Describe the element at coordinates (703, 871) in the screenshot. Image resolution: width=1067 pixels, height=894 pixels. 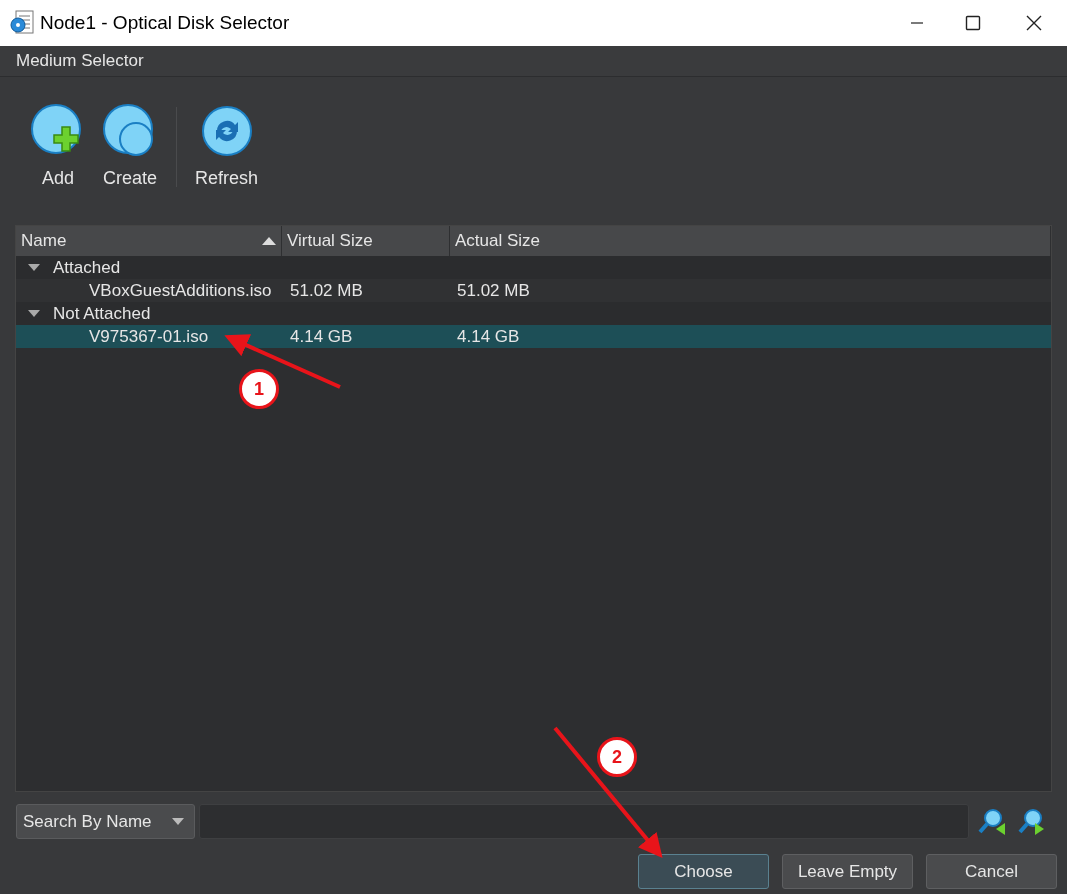
I see `dialog-button: Choose` at that location.